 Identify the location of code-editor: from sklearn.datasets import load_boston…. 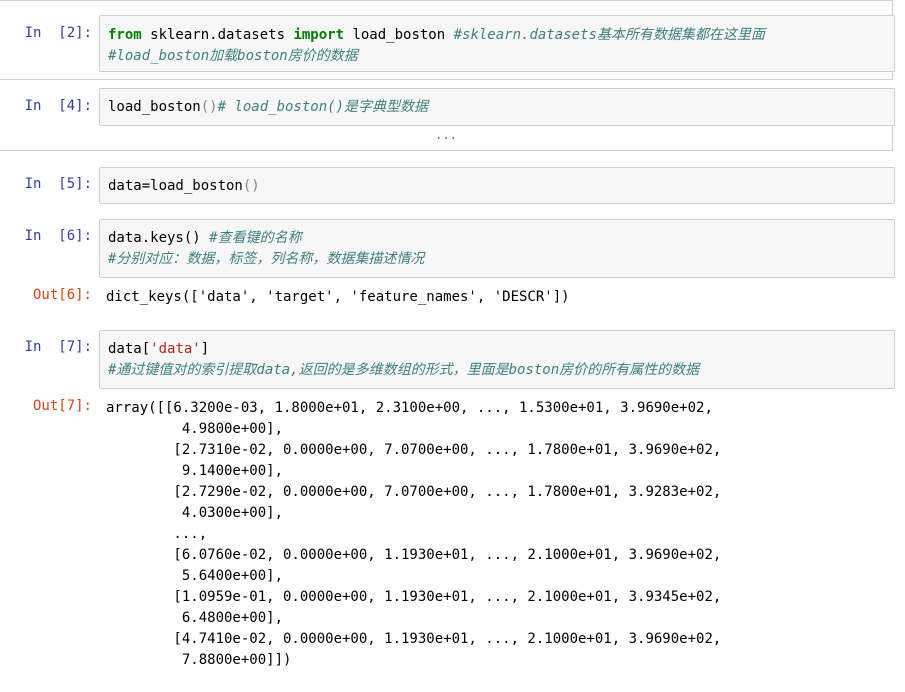
(436, 46).